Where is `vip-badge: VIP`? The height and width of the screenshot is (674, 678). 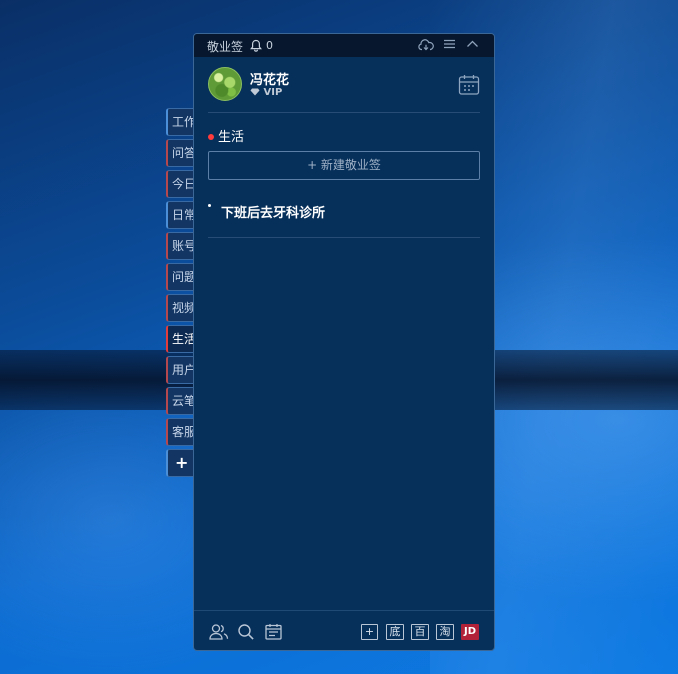
vip-badge: VIP is located at coordinates (266, 92).